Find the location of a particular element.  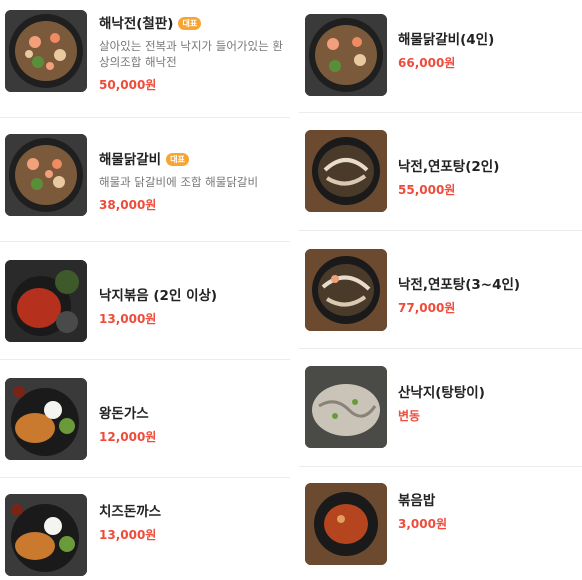

menu-item-price: 55,000원 is located at coordinates (427, 190).